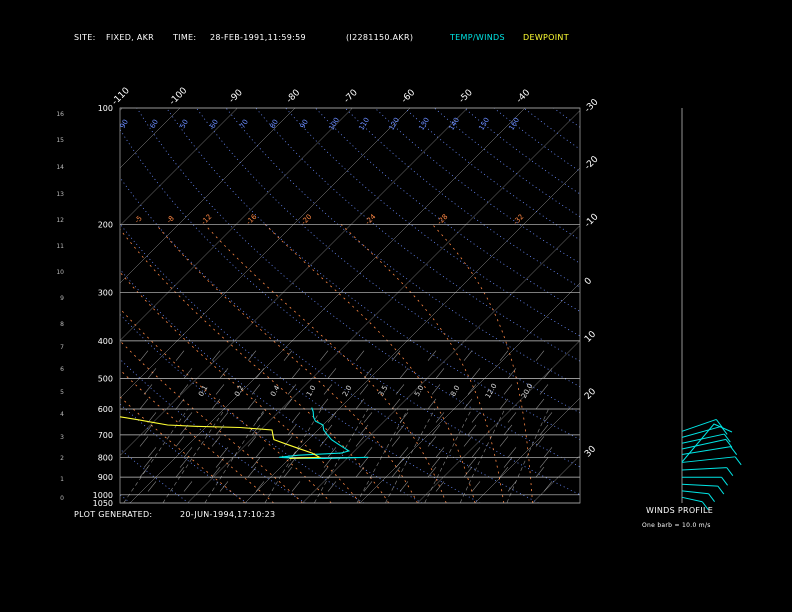 This screenshot has width=792, height=612. What do you see at coordinates (491, 391) in the screenshot?
I see `mixing-ratio-label: 12.0` at bounding box center [491, 391].